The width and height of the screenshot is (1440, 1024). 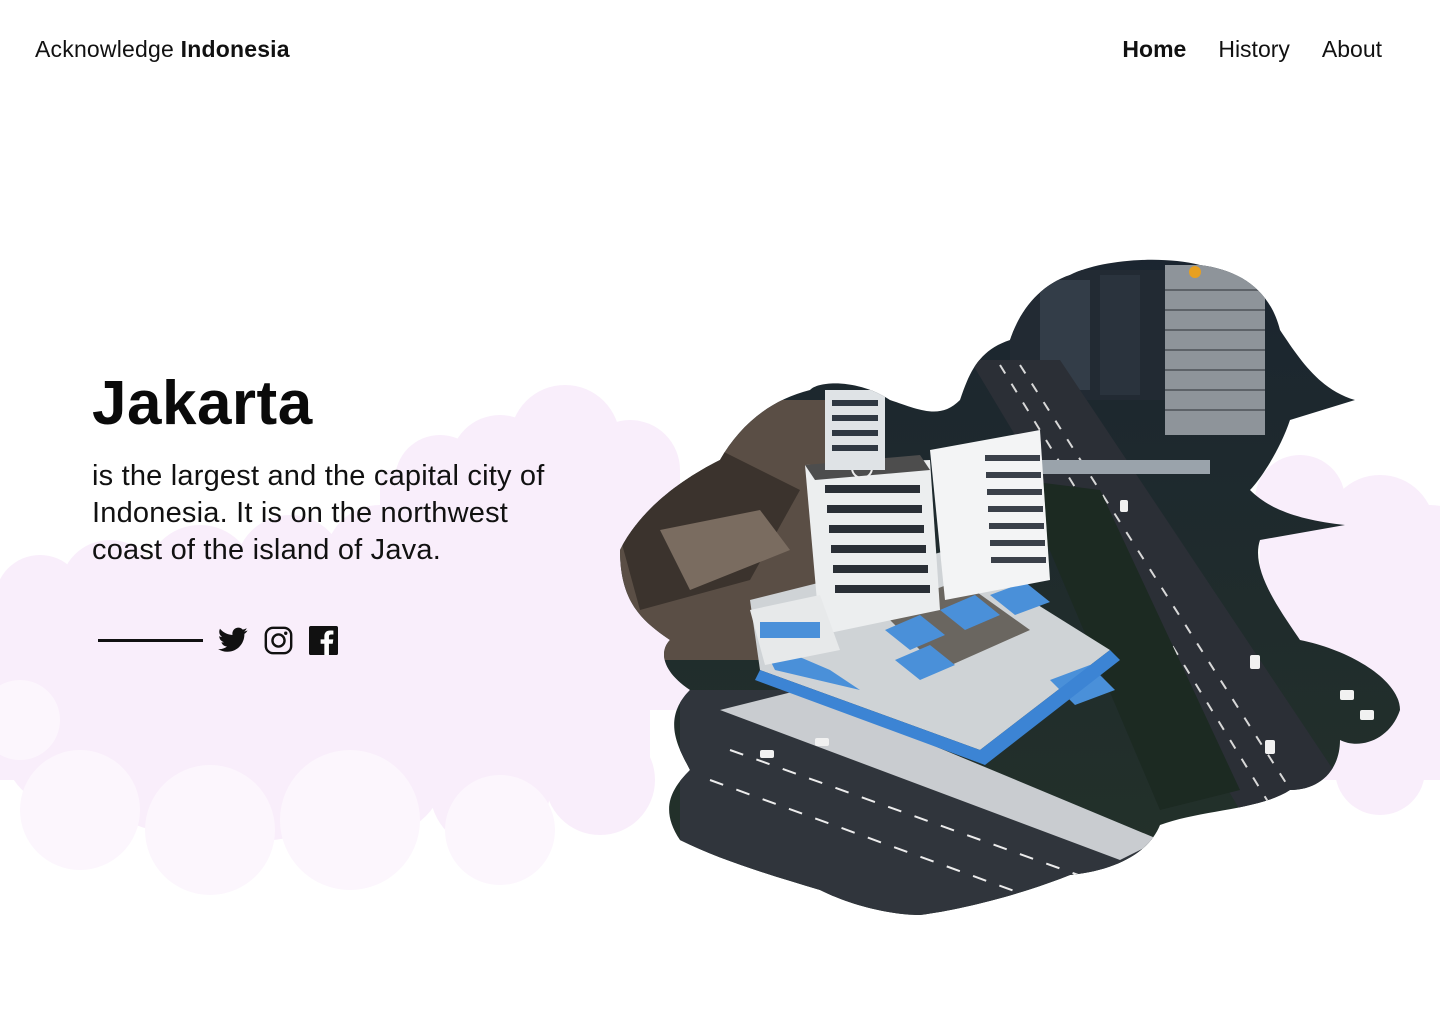 I want to click on nav-history: History, so click(x=1254, y=49).